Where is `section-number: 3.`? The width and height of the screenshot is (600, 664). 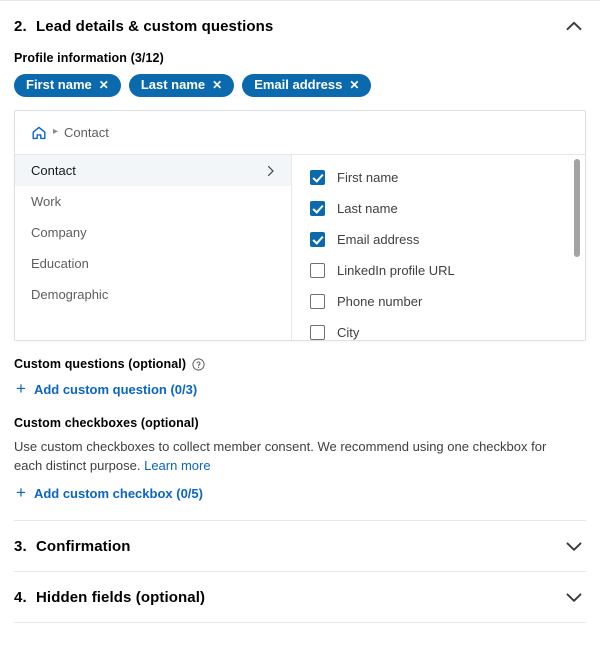 section-number: 3. is located at coordinates (20, 546).